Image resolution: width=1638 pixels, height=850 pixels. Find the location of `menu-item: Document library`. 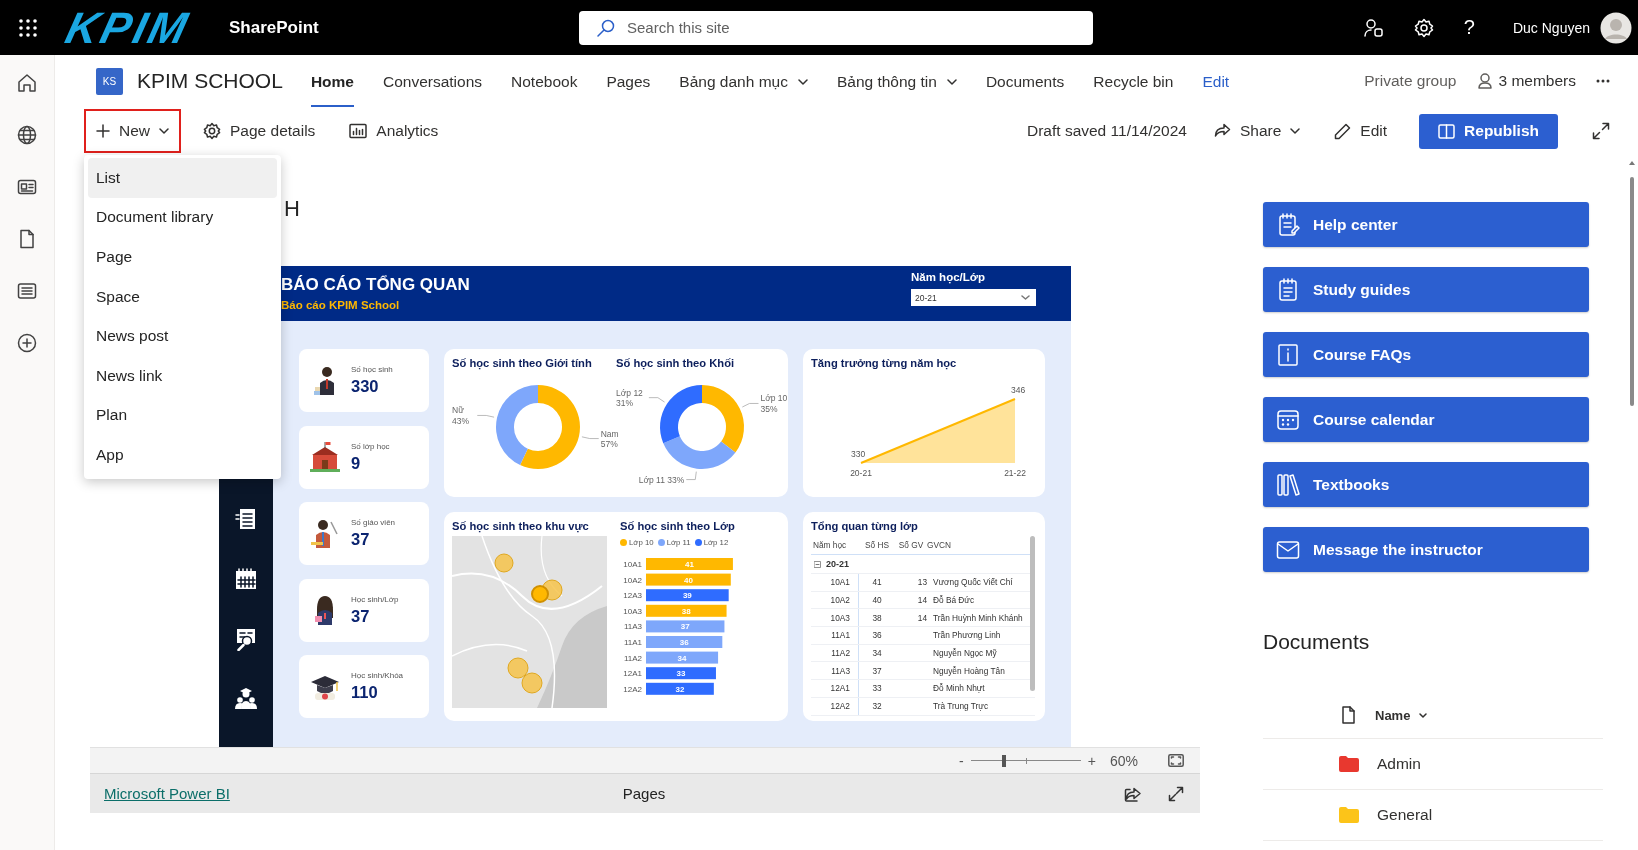

menu-item: Document library is located at coordinates (182, 217).